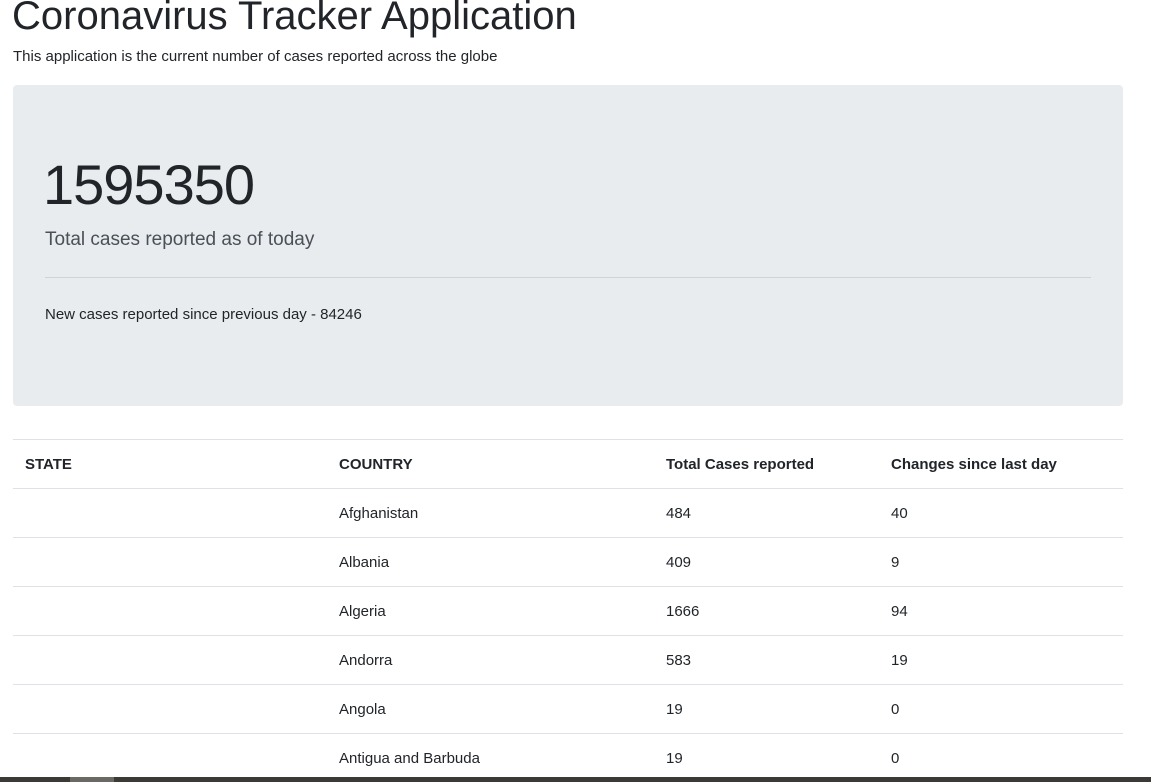  I want to click on cell-change: 94, so click(1001, 611).